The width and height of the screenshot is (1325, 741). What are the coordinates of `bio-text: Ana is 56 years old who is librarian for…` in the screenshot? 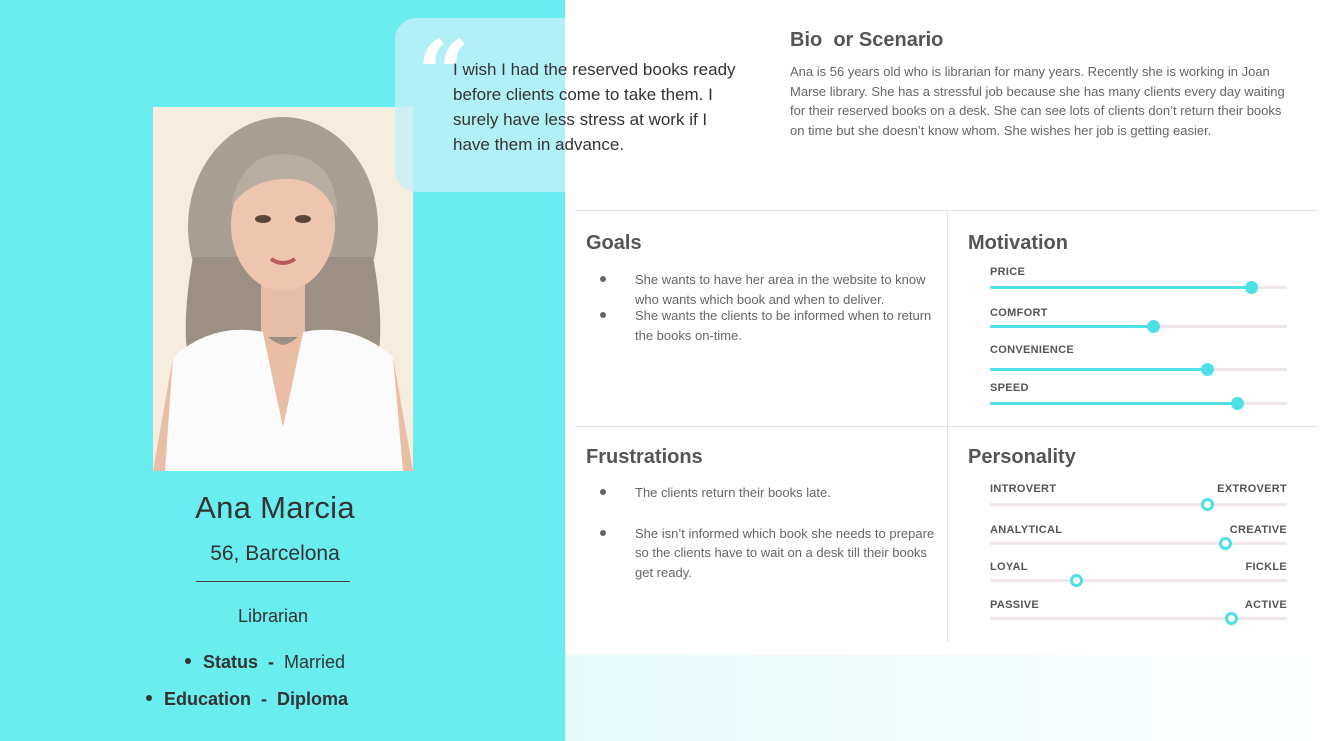 It's located at (1037, 101).